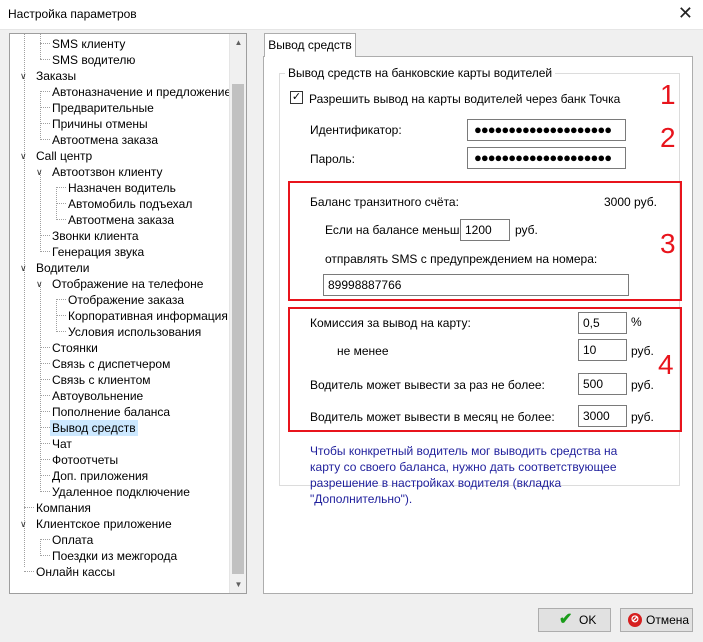 The height and width of the screenshot is (642, 703). I want to click on ok-label: OK, so click(588, 620).